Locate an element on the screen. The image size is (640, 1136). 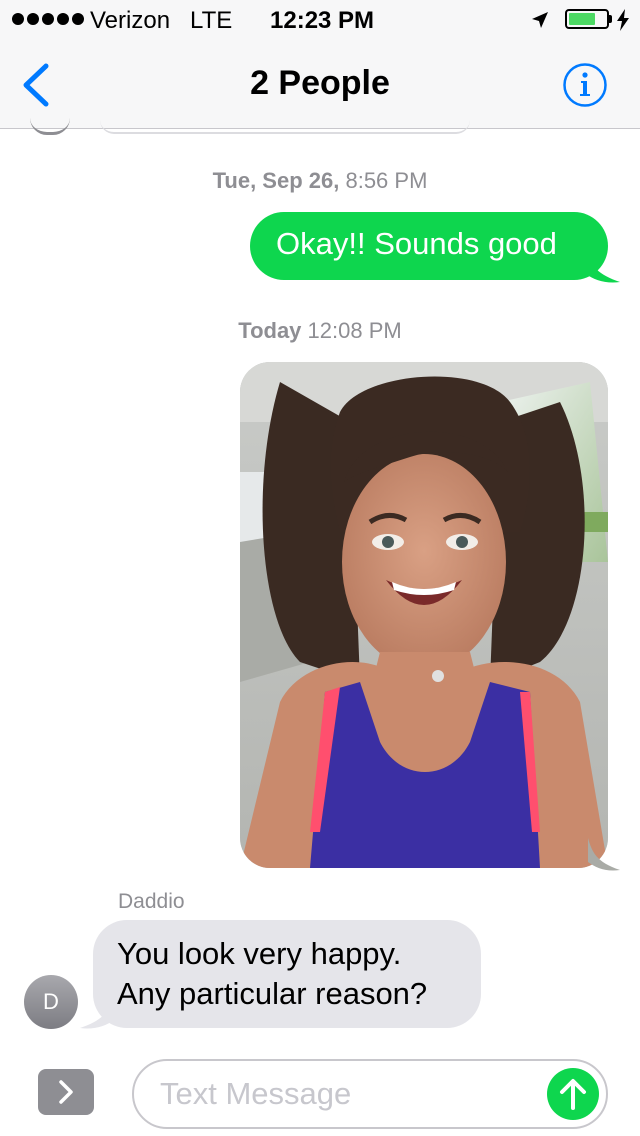
message-line: Any particular reason? is located at coordinates (272, 993).